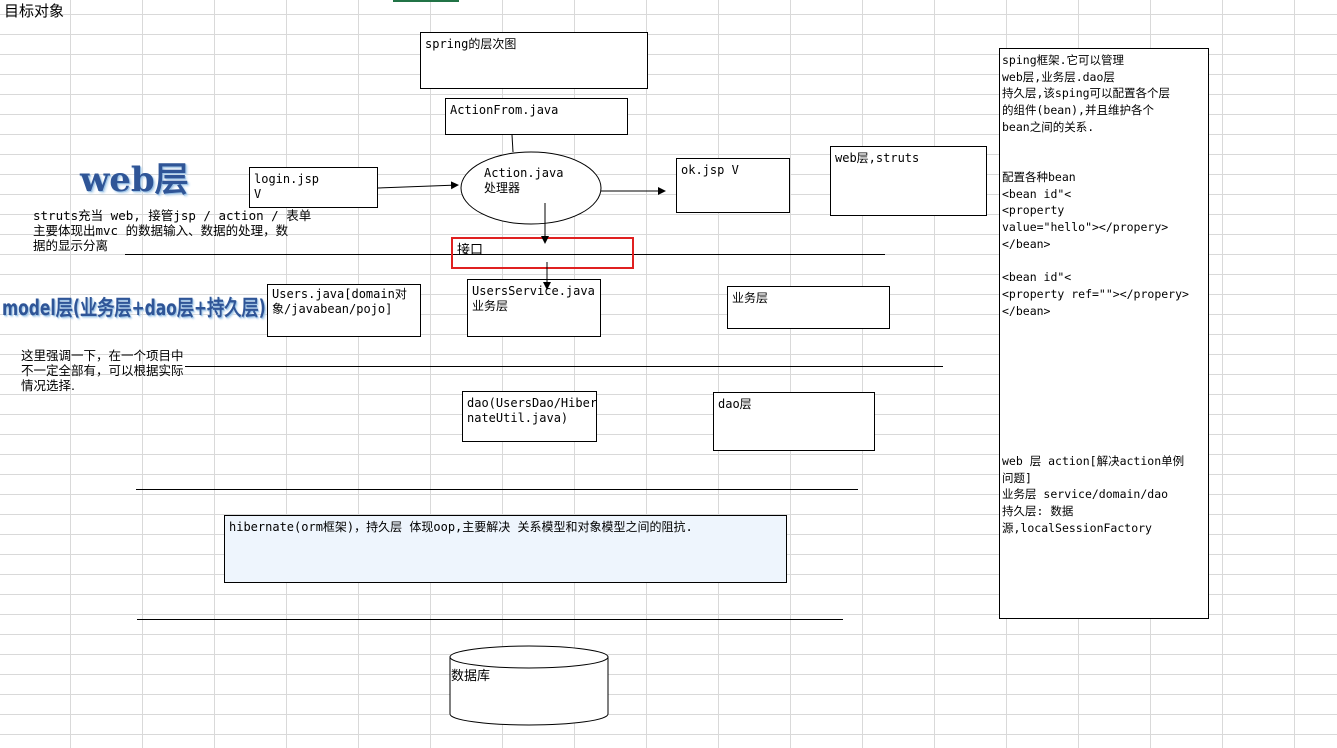 The width and height of the screenshot is (1337, 748). I want to click on web-struts-box: web层,struts, so click(908, 181).